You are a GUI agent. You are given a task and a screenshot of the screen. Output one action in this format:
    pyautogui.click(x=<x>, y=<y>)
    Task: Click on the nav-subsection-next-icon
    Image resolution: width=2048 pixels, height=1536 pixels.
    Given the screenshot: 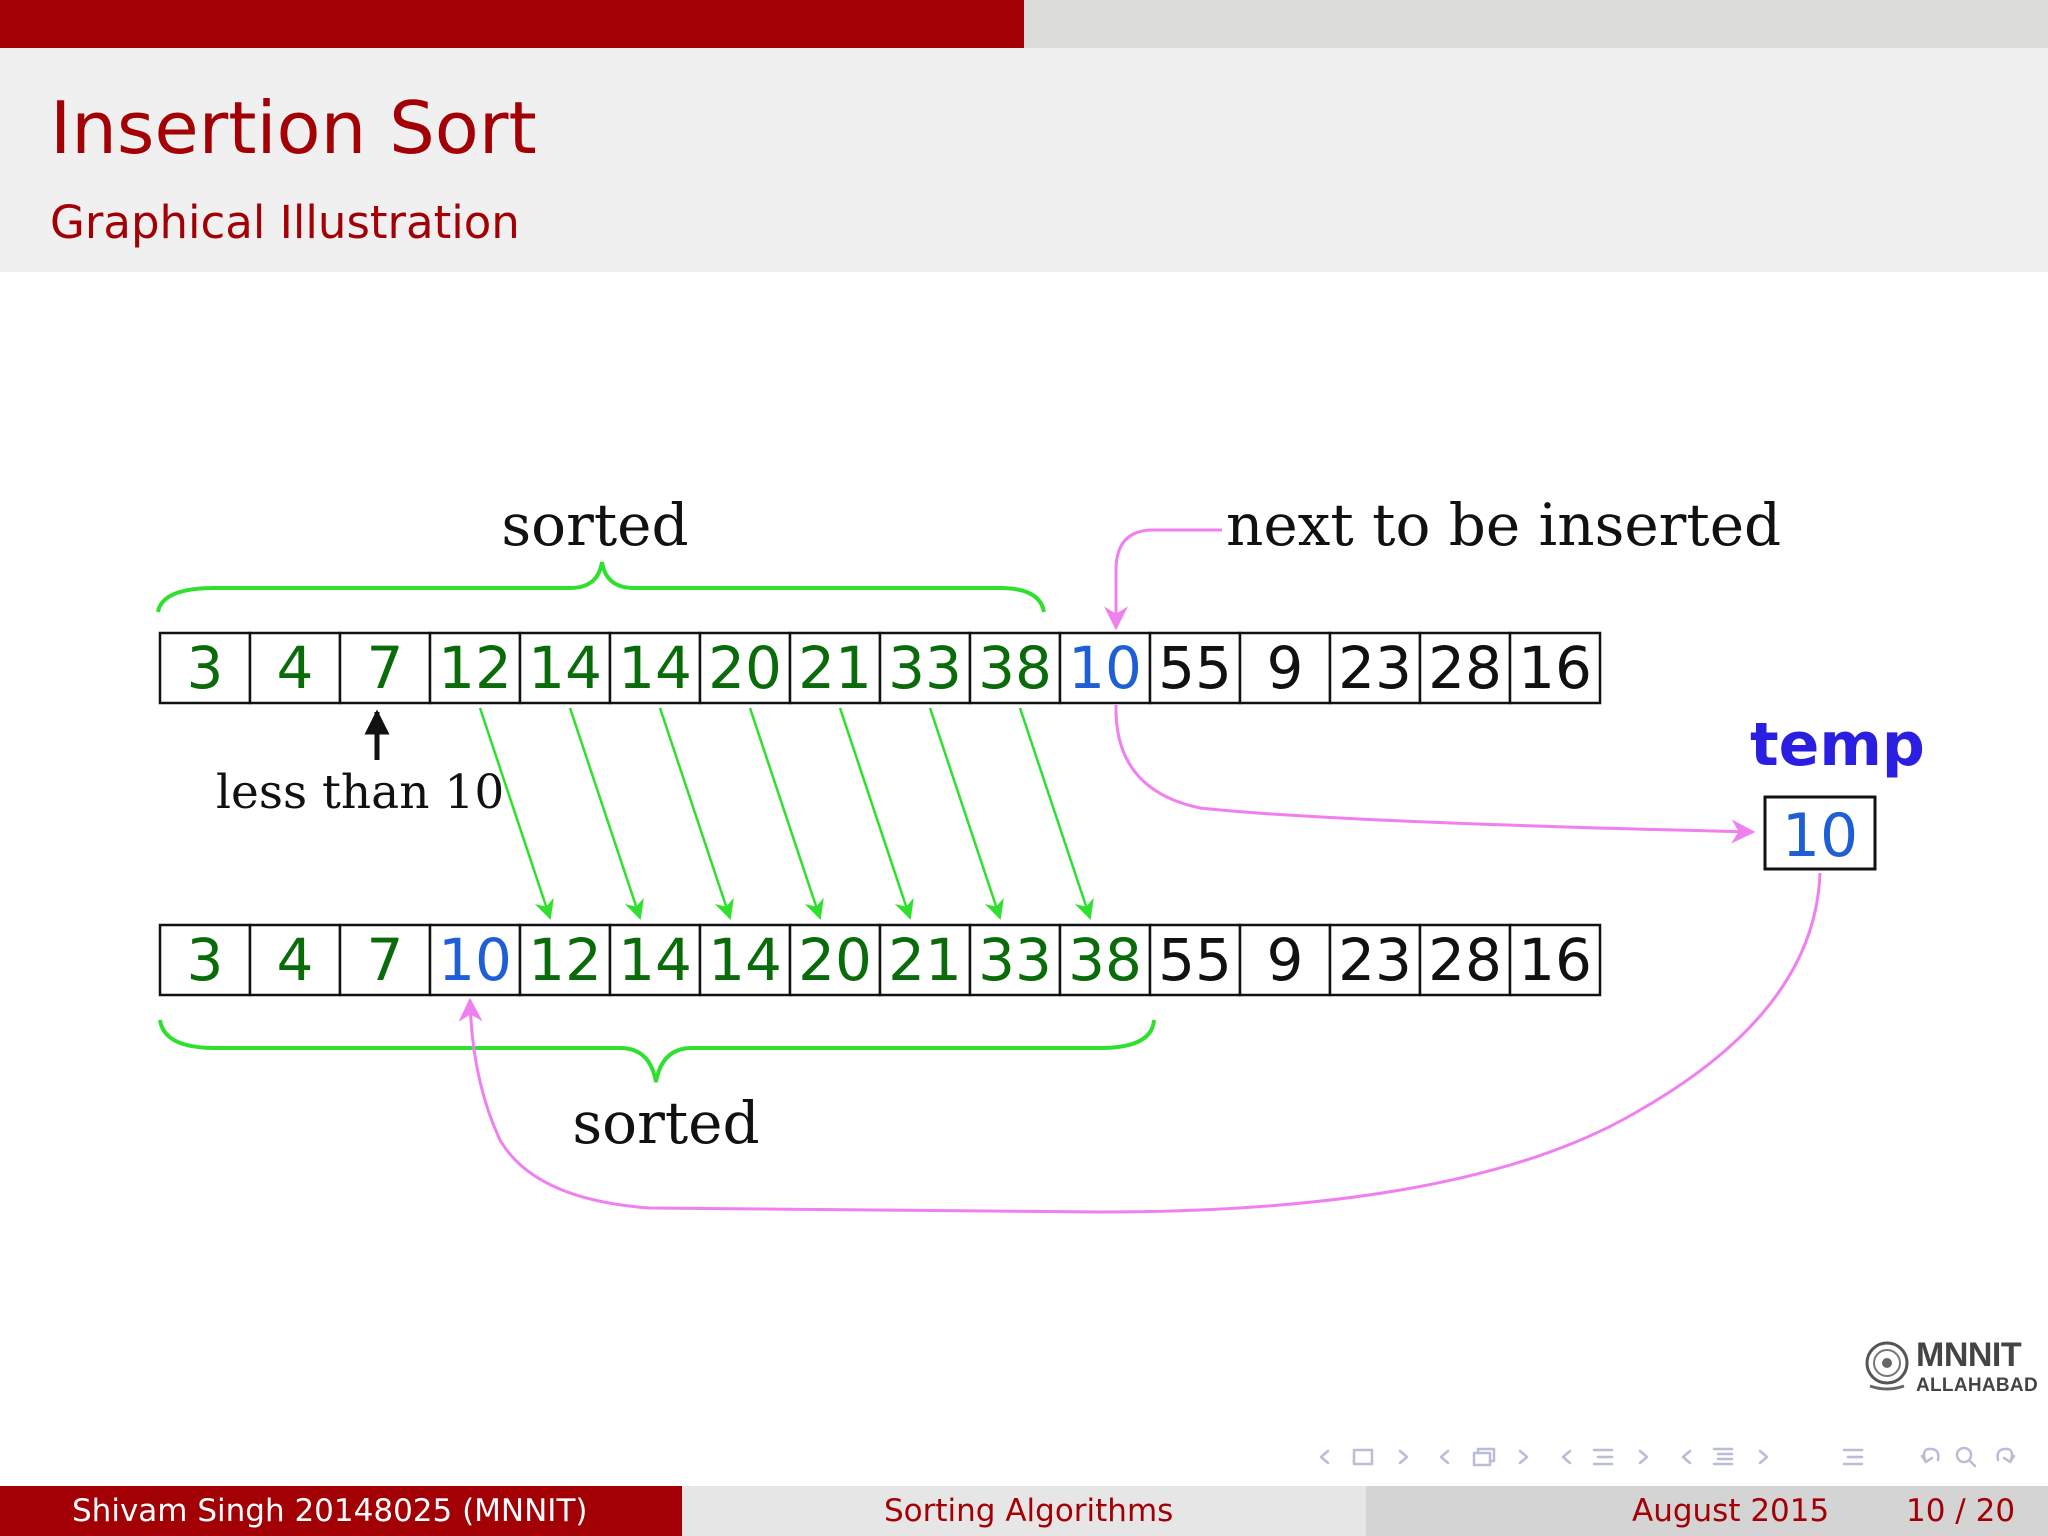 What is the action you would take?
    pyautogui.click(x=1523, y=1457)
    